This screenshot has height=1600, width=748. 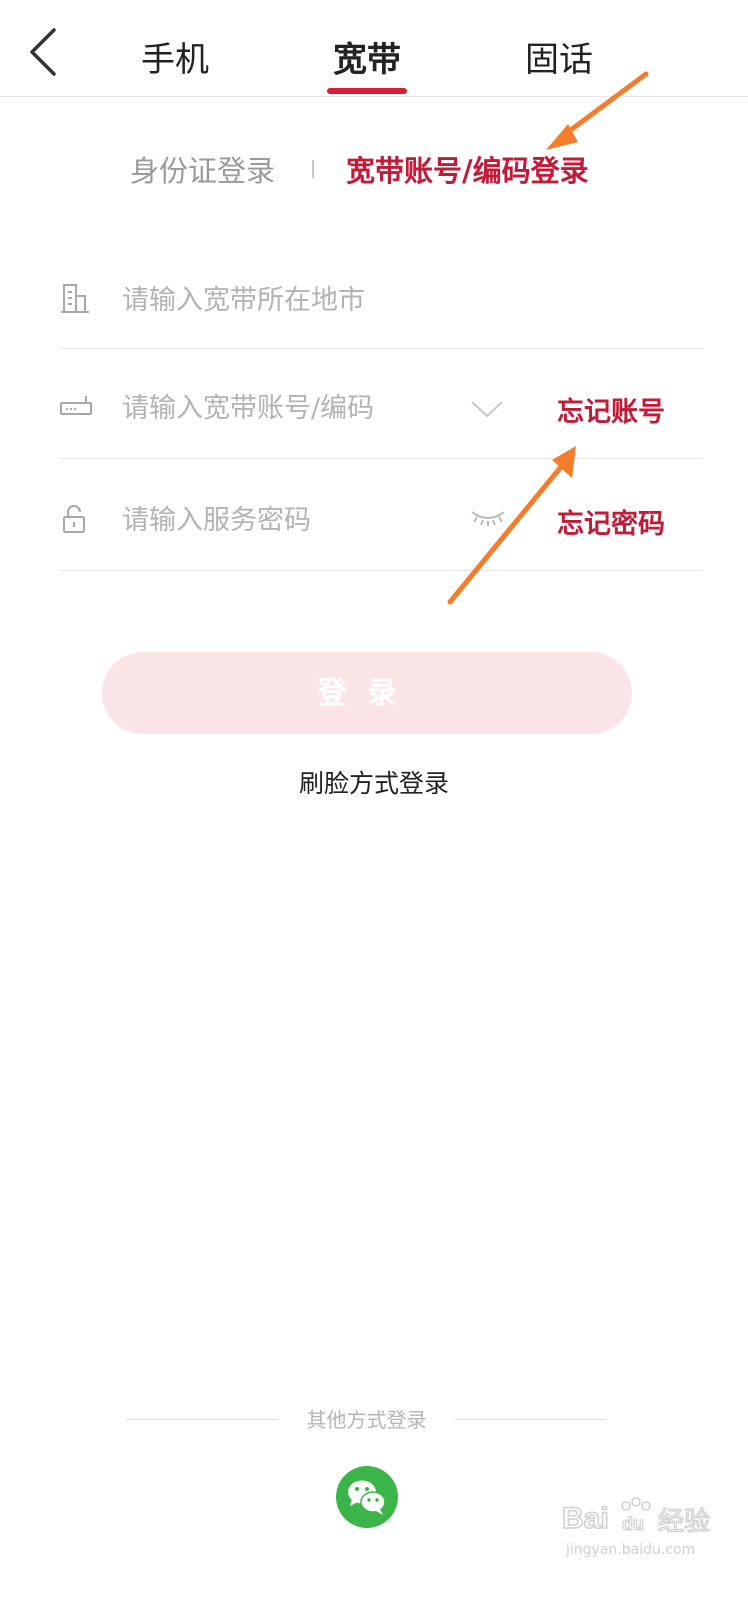 I want to click on tab-mobile: 手机, so click(x=175, y=60).